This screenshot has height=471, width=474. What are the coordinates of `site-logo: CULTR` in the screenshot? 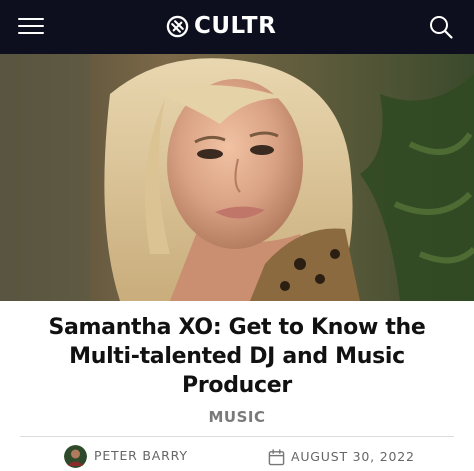 It's located at (221, 26).